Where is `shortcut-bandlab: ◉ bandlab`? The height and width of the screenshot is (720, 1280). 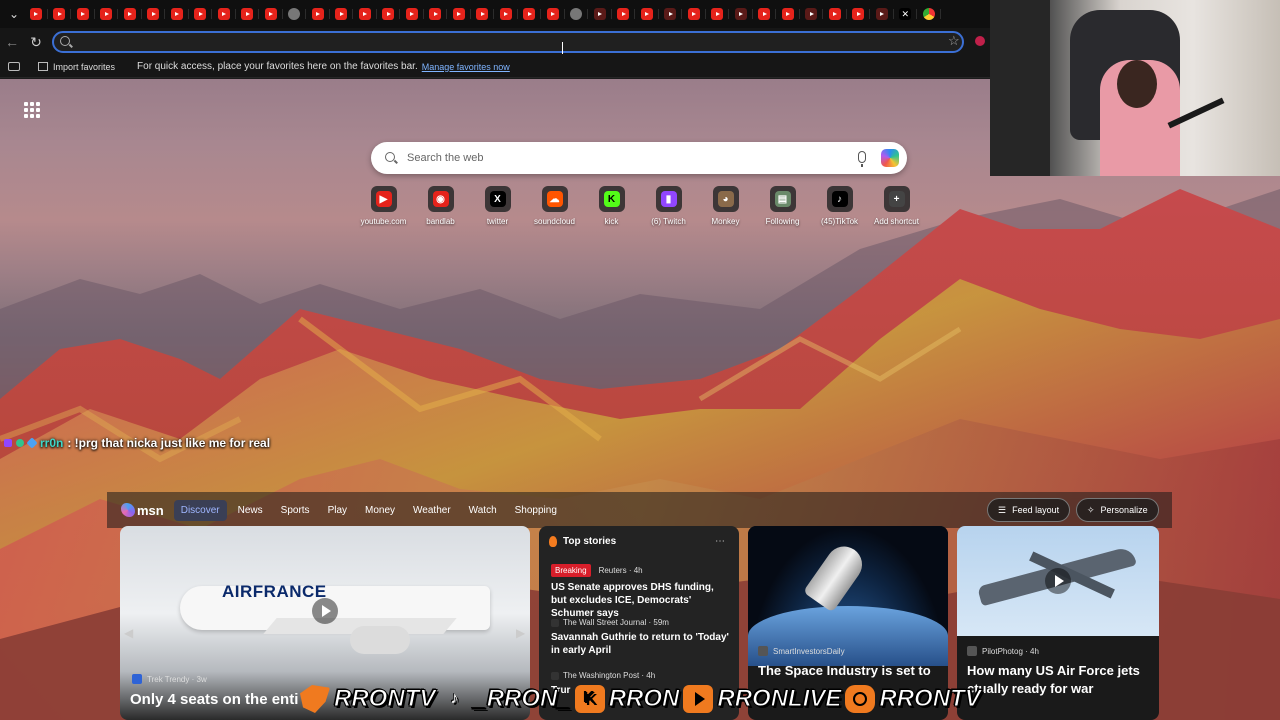
shortcut-bandlab: ◉ bandlab is located at coordinates (440, 206).